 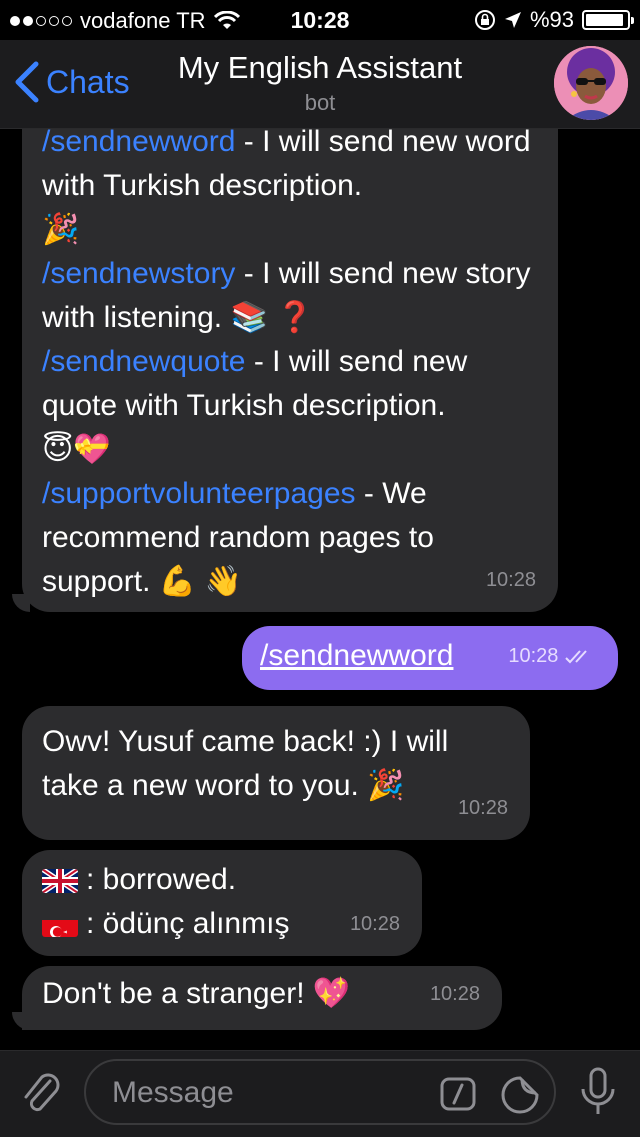 What do you see at coordinates (177, 581) in the screenshot?
I see `flexed-biceps-icon: 💪` at bounding box center [177, 581].